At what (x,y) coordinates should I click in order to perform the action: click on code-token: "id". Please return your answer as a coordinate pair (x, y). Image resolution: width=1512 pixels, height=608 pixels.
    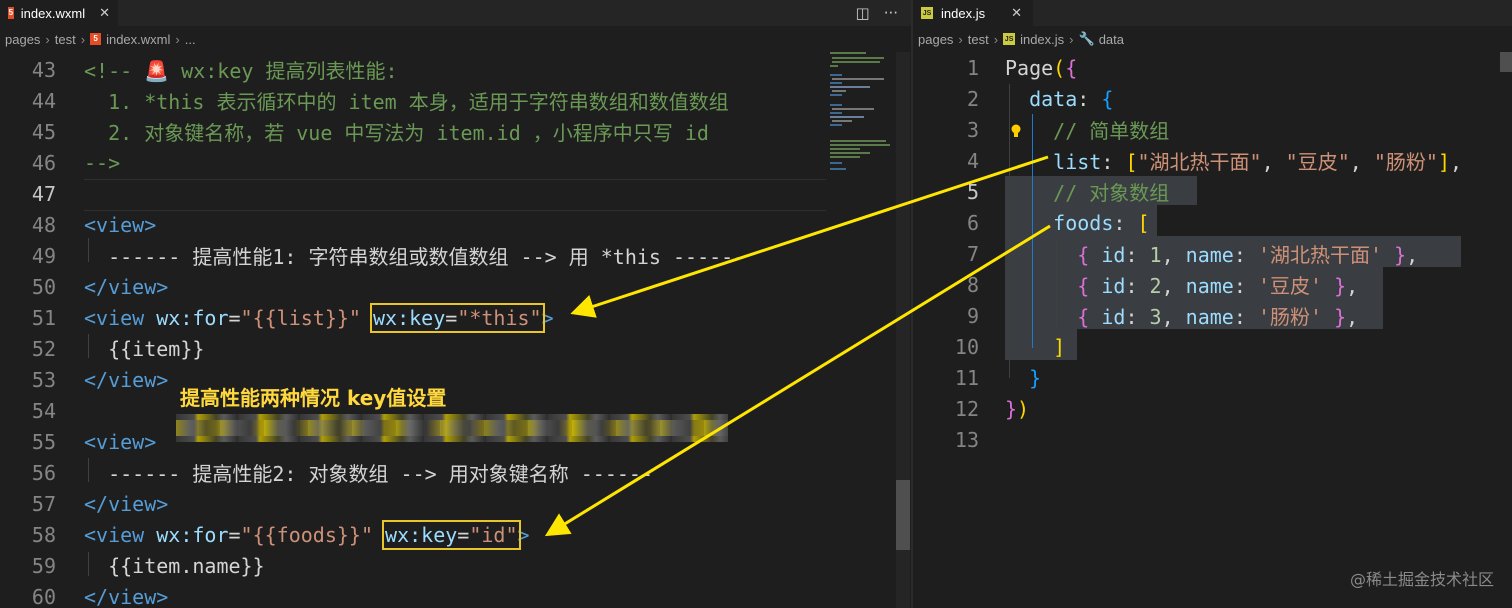
    Looking at the image, I should click on (493, 534).